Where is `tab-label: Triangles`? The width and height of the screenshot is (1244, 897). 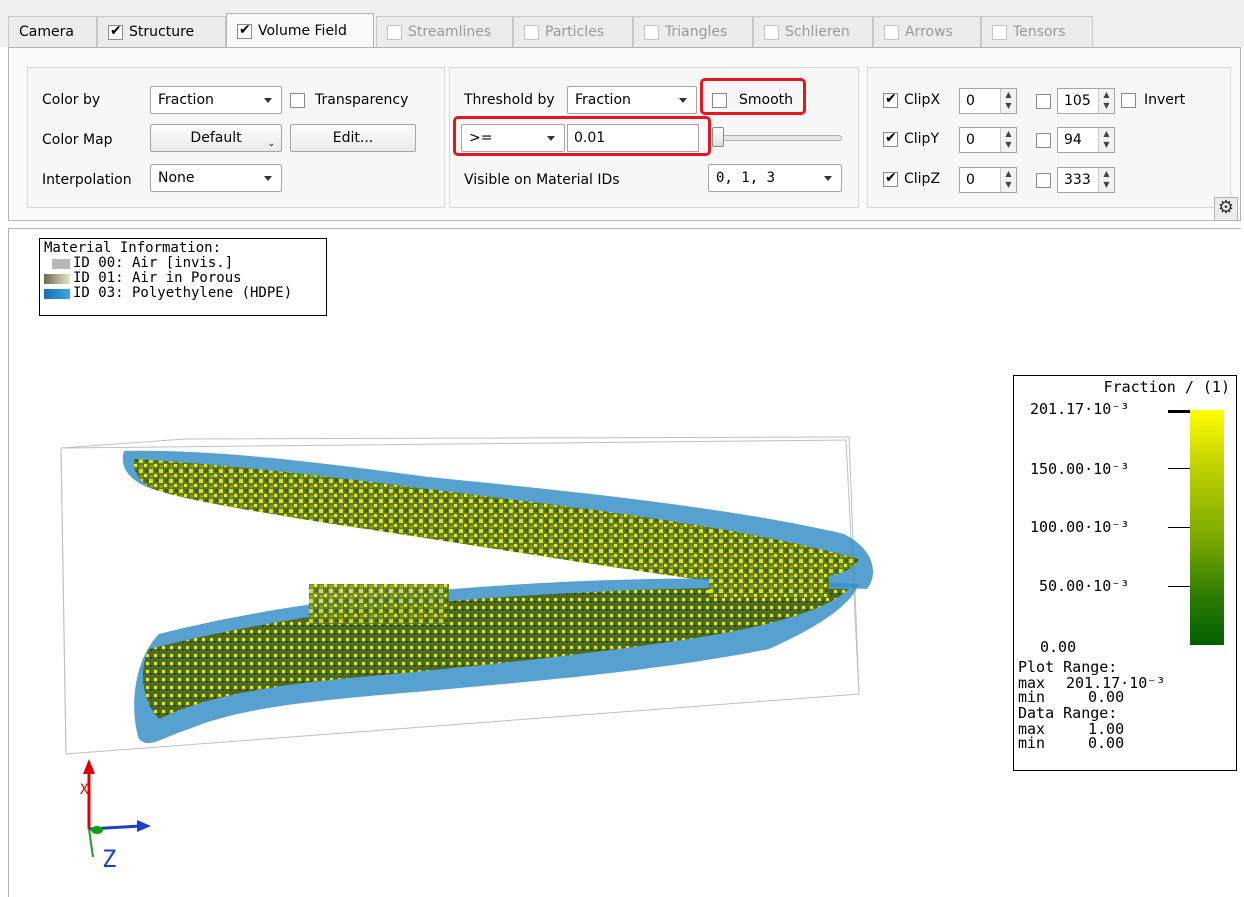 tab-label: Triangles is located at coordinates (696, 32).